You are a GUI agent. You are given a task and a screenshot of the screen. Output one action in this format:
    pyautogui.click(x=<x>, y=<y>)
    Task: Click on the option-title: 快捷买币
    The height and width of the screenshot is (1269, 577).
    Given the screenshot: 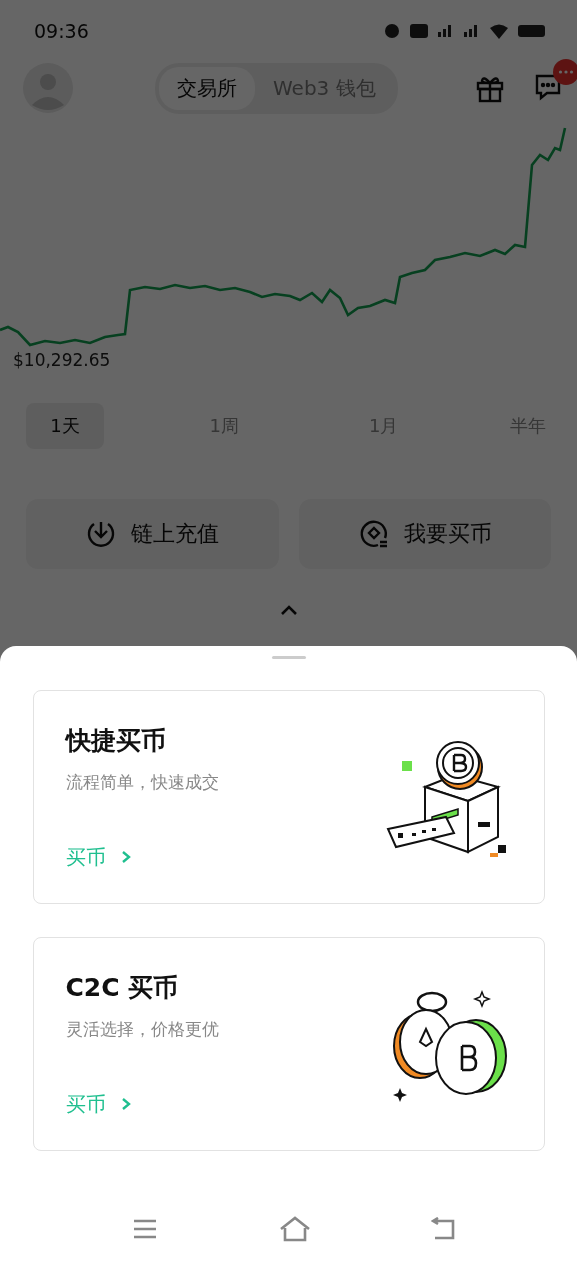 What is the action you would take?
    pyautogui.click(x=116, y=740)
    